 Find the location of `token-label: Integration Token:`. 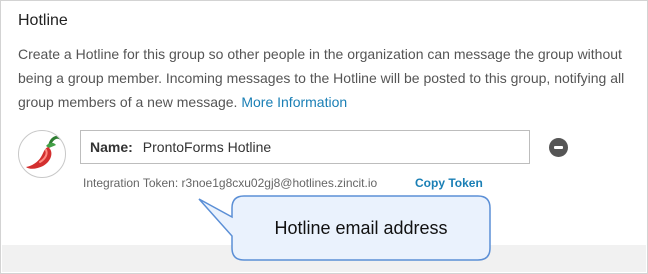

token-label: Integration Token: is located at coordinates (131, 183).